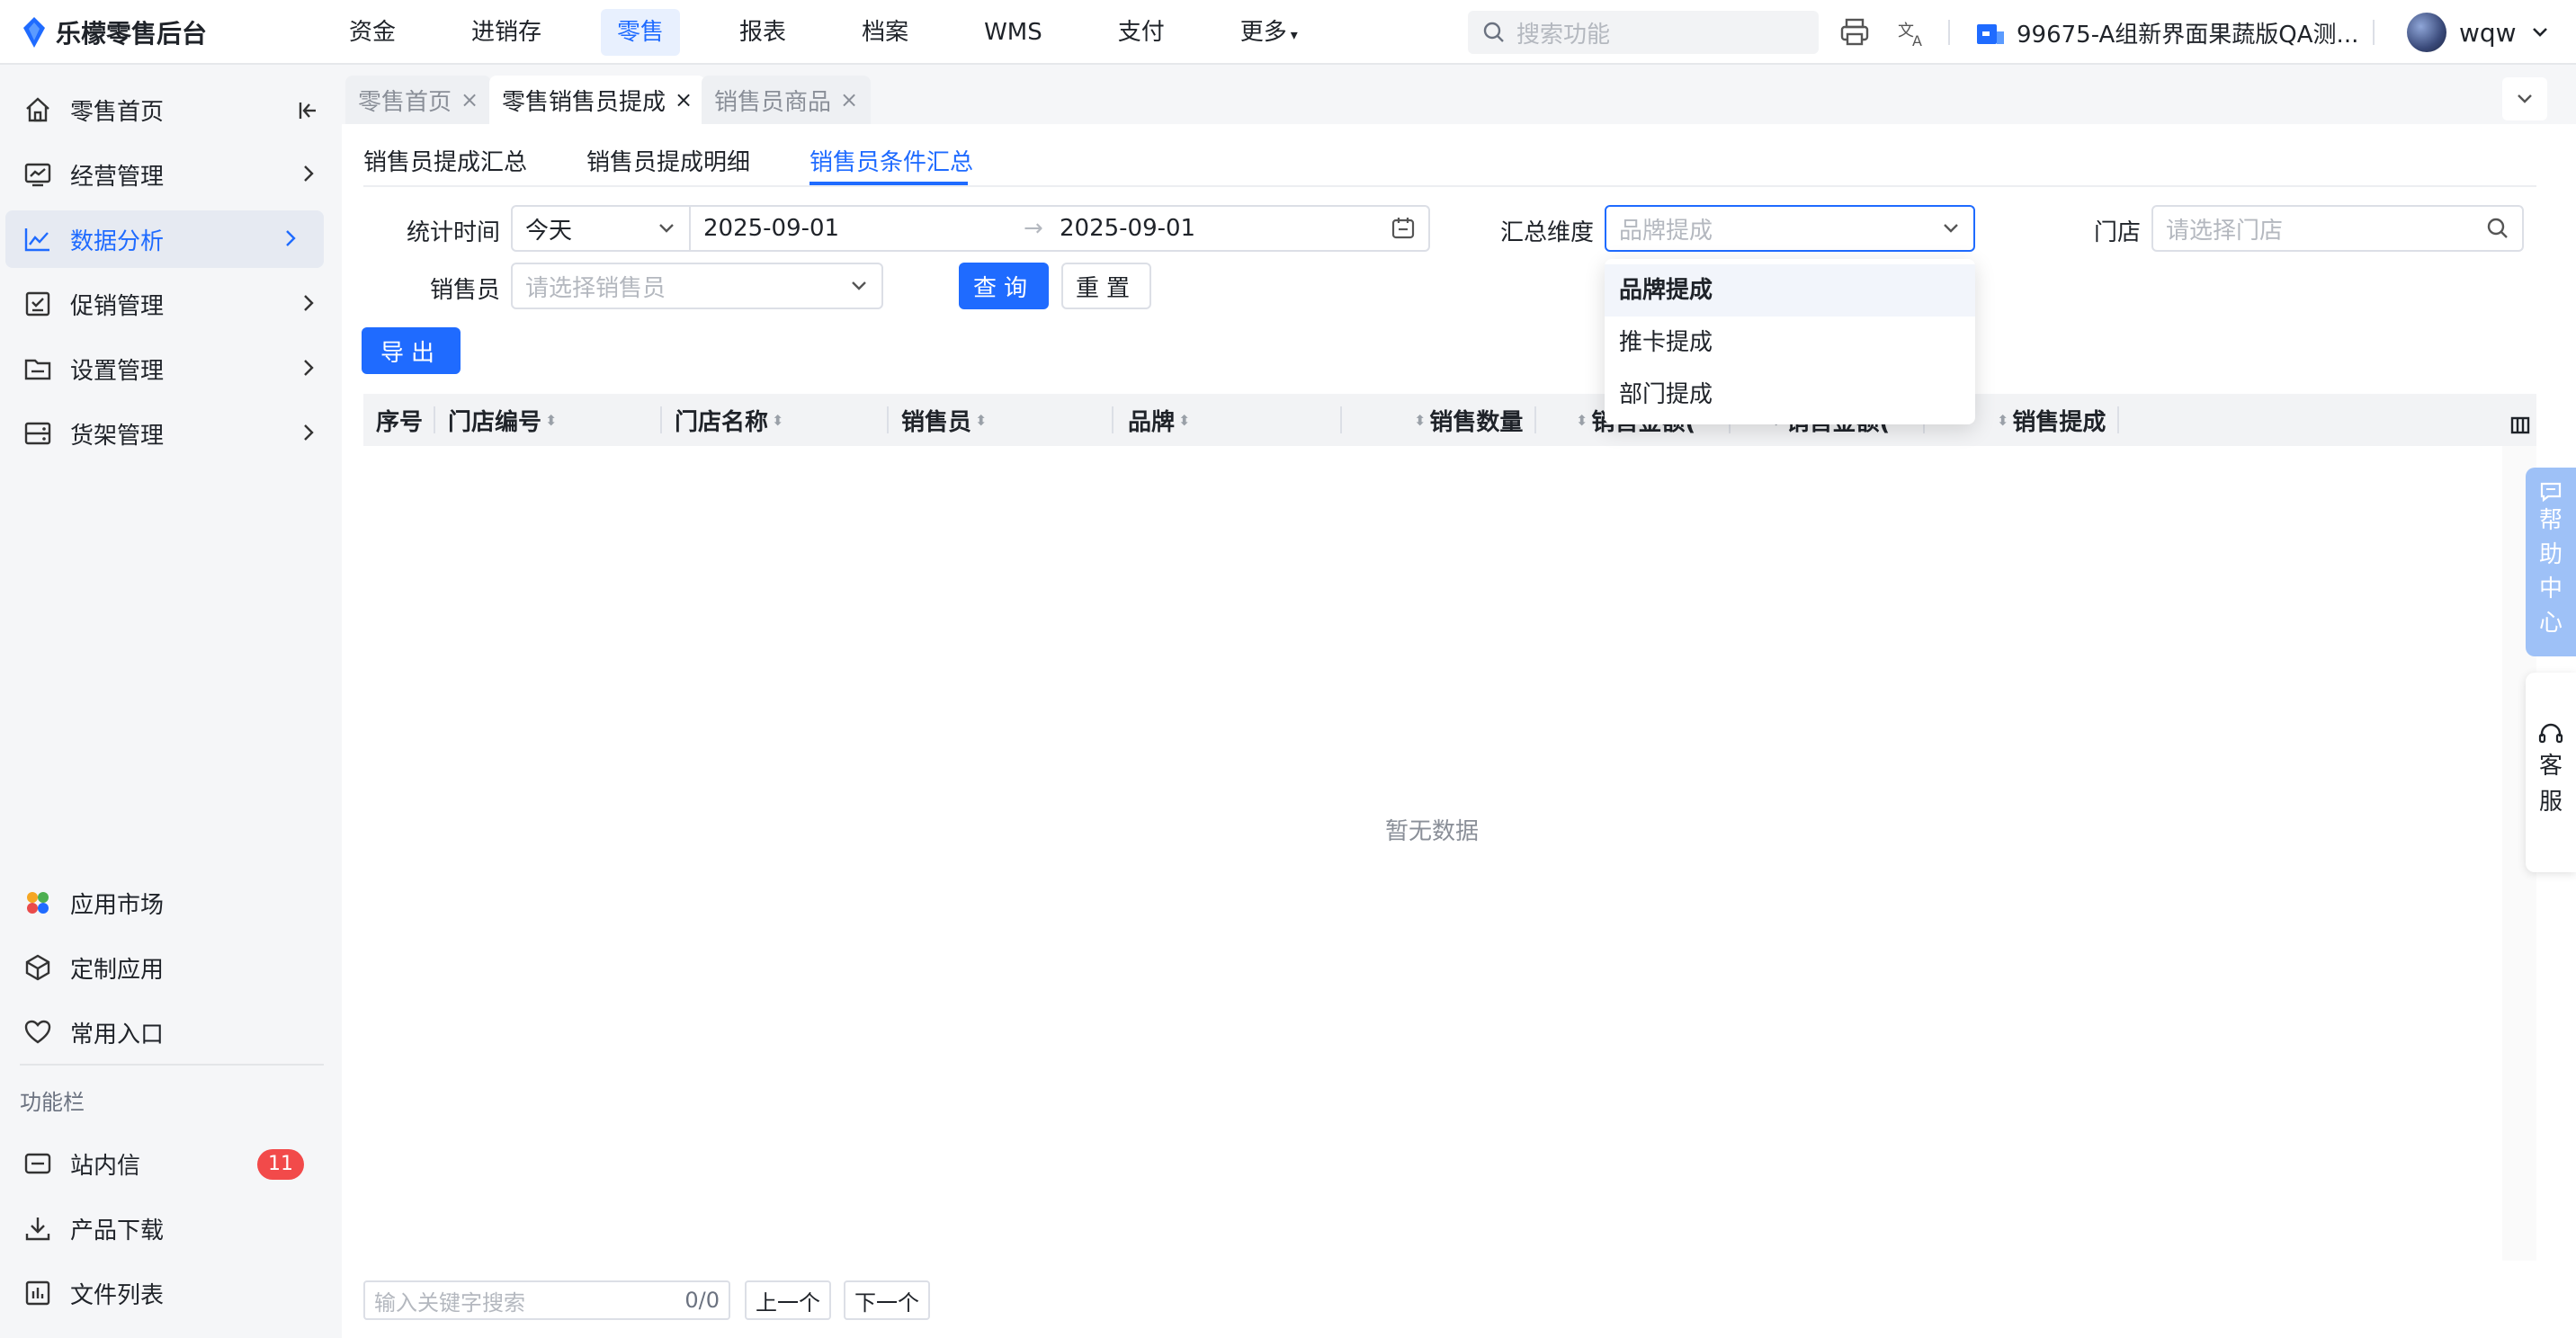 This screenshot has width=2576, height=1338. I want to click on date-start-value: 2025-09-01, so click(771, 229).